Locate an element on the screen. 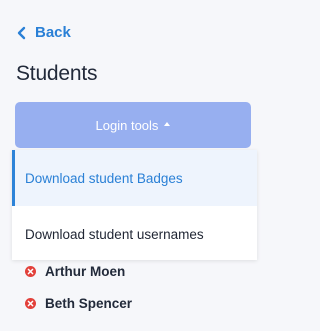 The image size is (320, 331). student-row: Beth Spencer is located at coordinates (78, 303).